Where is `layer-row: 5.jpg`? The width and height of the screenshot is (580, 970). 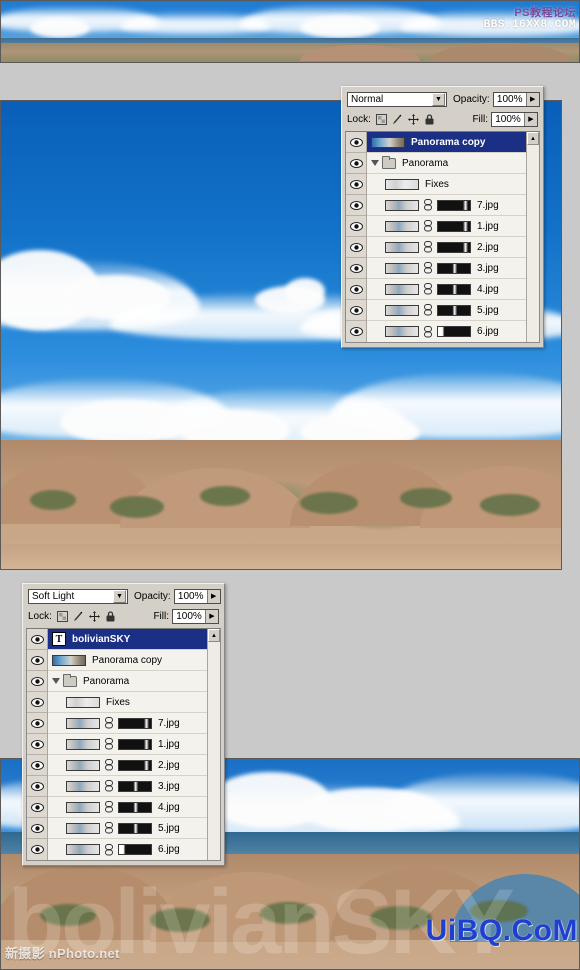 layer-row: 5.jpg is located at coordinates (127, 828).